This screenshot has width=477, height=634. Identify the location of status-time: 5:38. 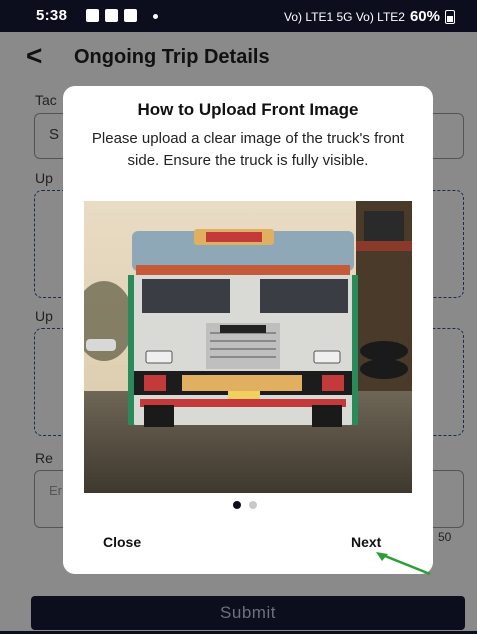
(52, 15).